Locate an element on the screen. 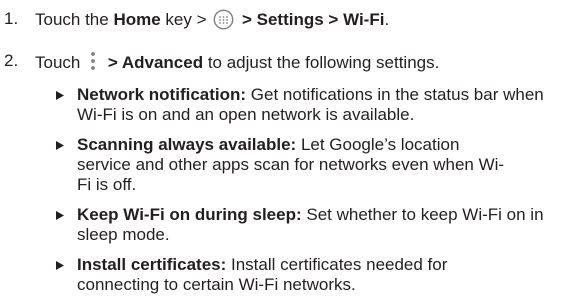  step-text-part: Touch the is located at coordinates (74, 19).